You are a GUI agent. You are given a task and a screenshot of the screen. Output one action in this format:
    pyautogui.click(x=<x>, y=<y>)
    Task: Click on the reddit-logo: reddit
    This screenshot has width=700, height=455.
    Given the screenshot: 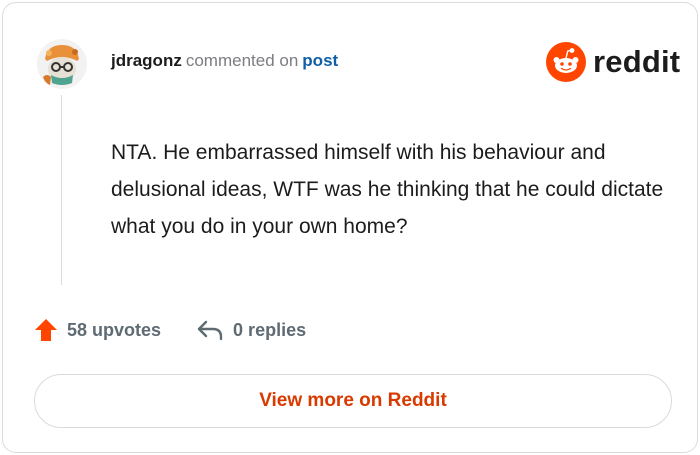 What is the action you would take?
    pyautogui.click(x=613, y=62)
    